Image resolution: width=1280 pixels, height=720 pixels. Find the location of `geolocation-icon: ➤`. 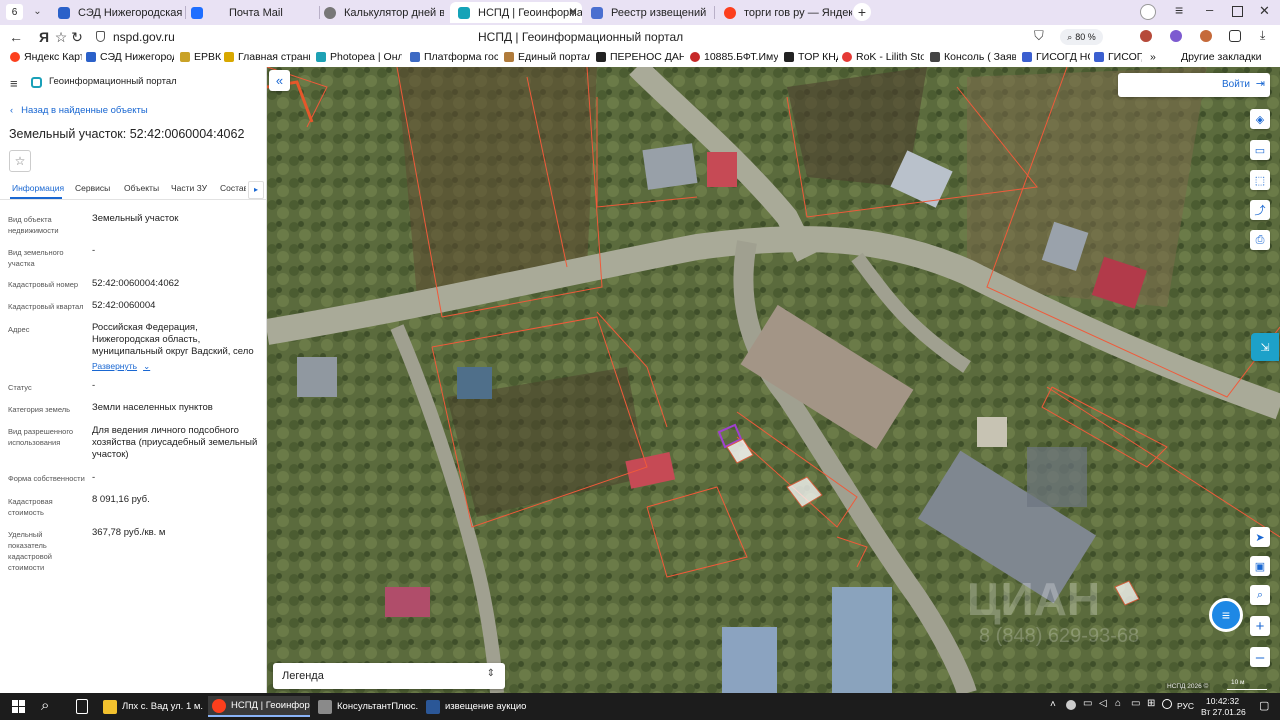

geolocation-icon: ➤ is located at coordinates (1260, 537).